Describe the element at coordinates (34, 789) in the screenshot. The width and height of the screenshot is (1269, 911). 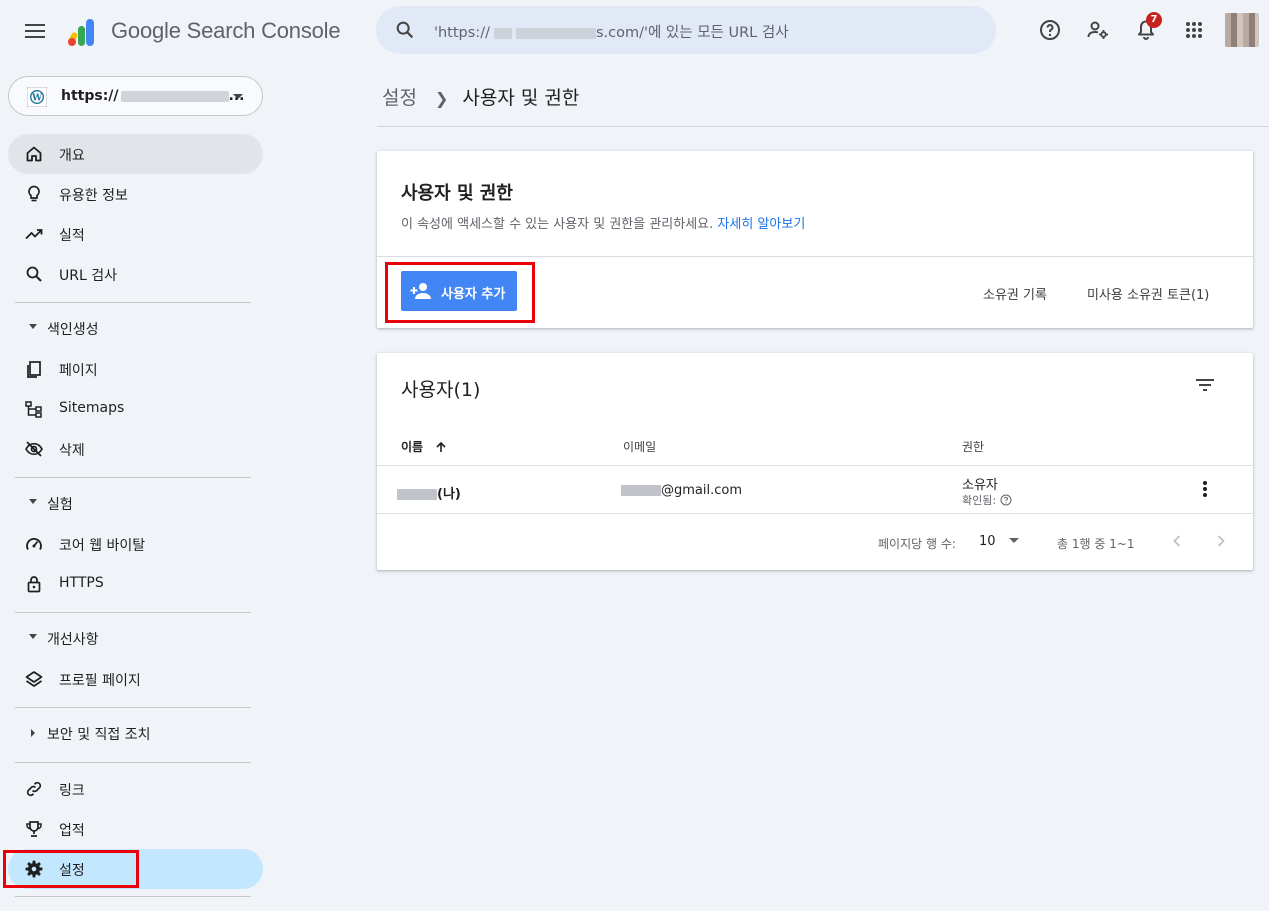
I see `link-icon` at that location.